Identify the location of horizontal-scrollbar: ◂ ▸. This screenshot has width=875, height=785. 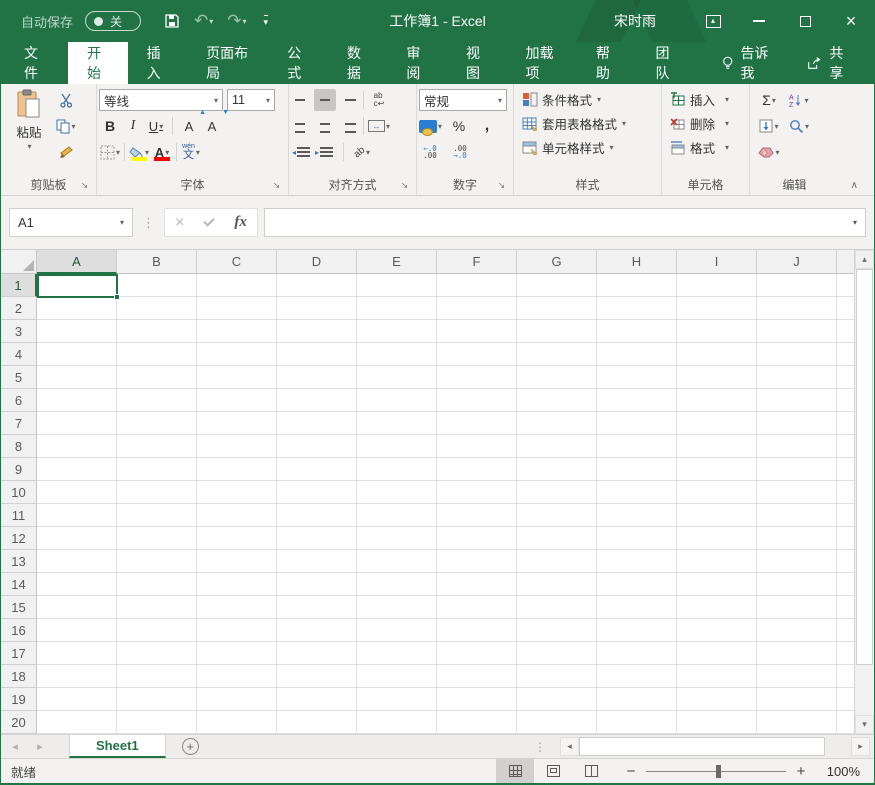
(715, 746).